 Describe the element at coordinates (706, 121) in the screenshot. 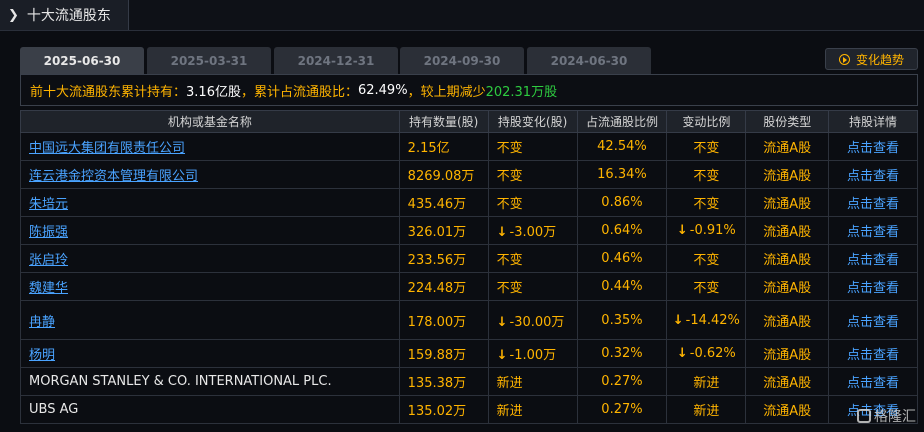

I see `col-header-variation: 变动比例` at that location.